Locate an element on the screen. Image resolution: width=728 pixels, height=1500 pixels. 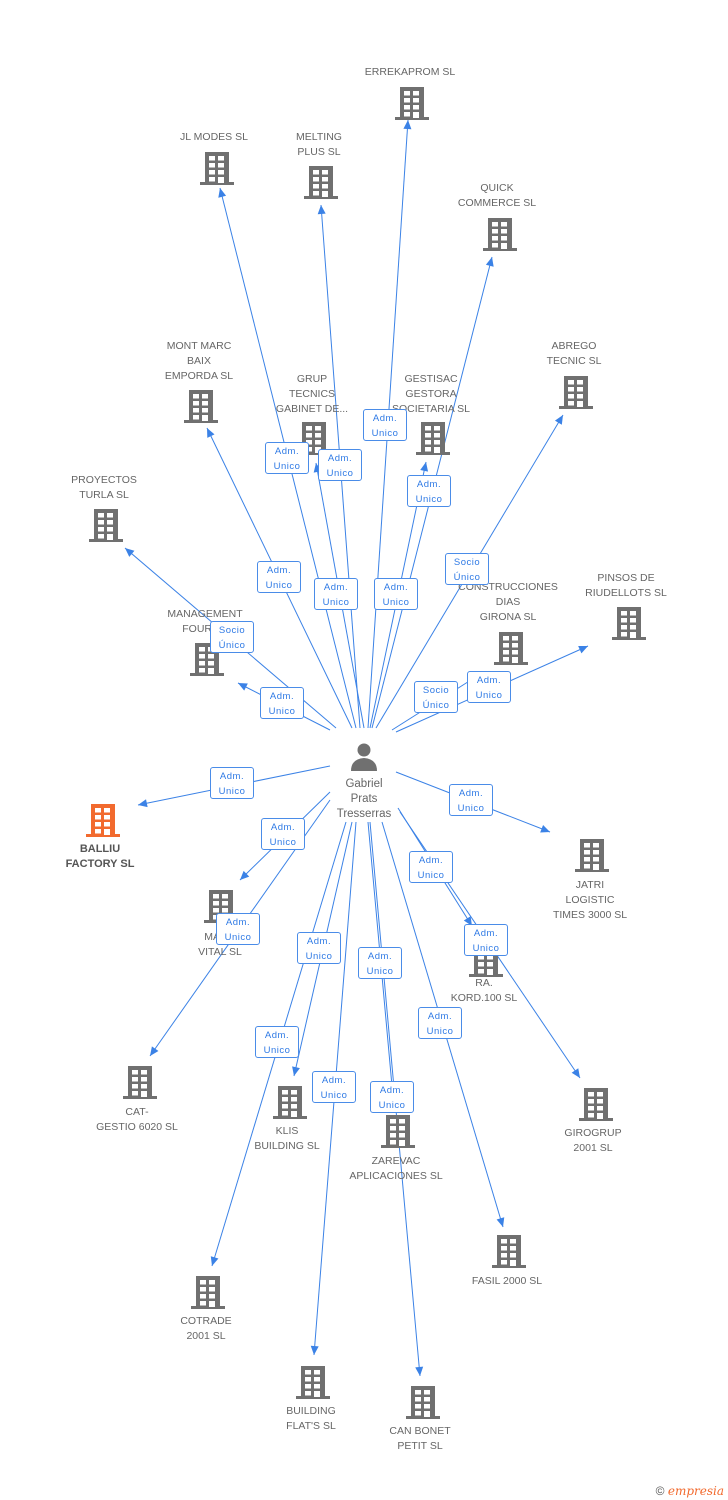
company-node-label: KLIS BUILDING SL is located at coordinates (286, 1139).